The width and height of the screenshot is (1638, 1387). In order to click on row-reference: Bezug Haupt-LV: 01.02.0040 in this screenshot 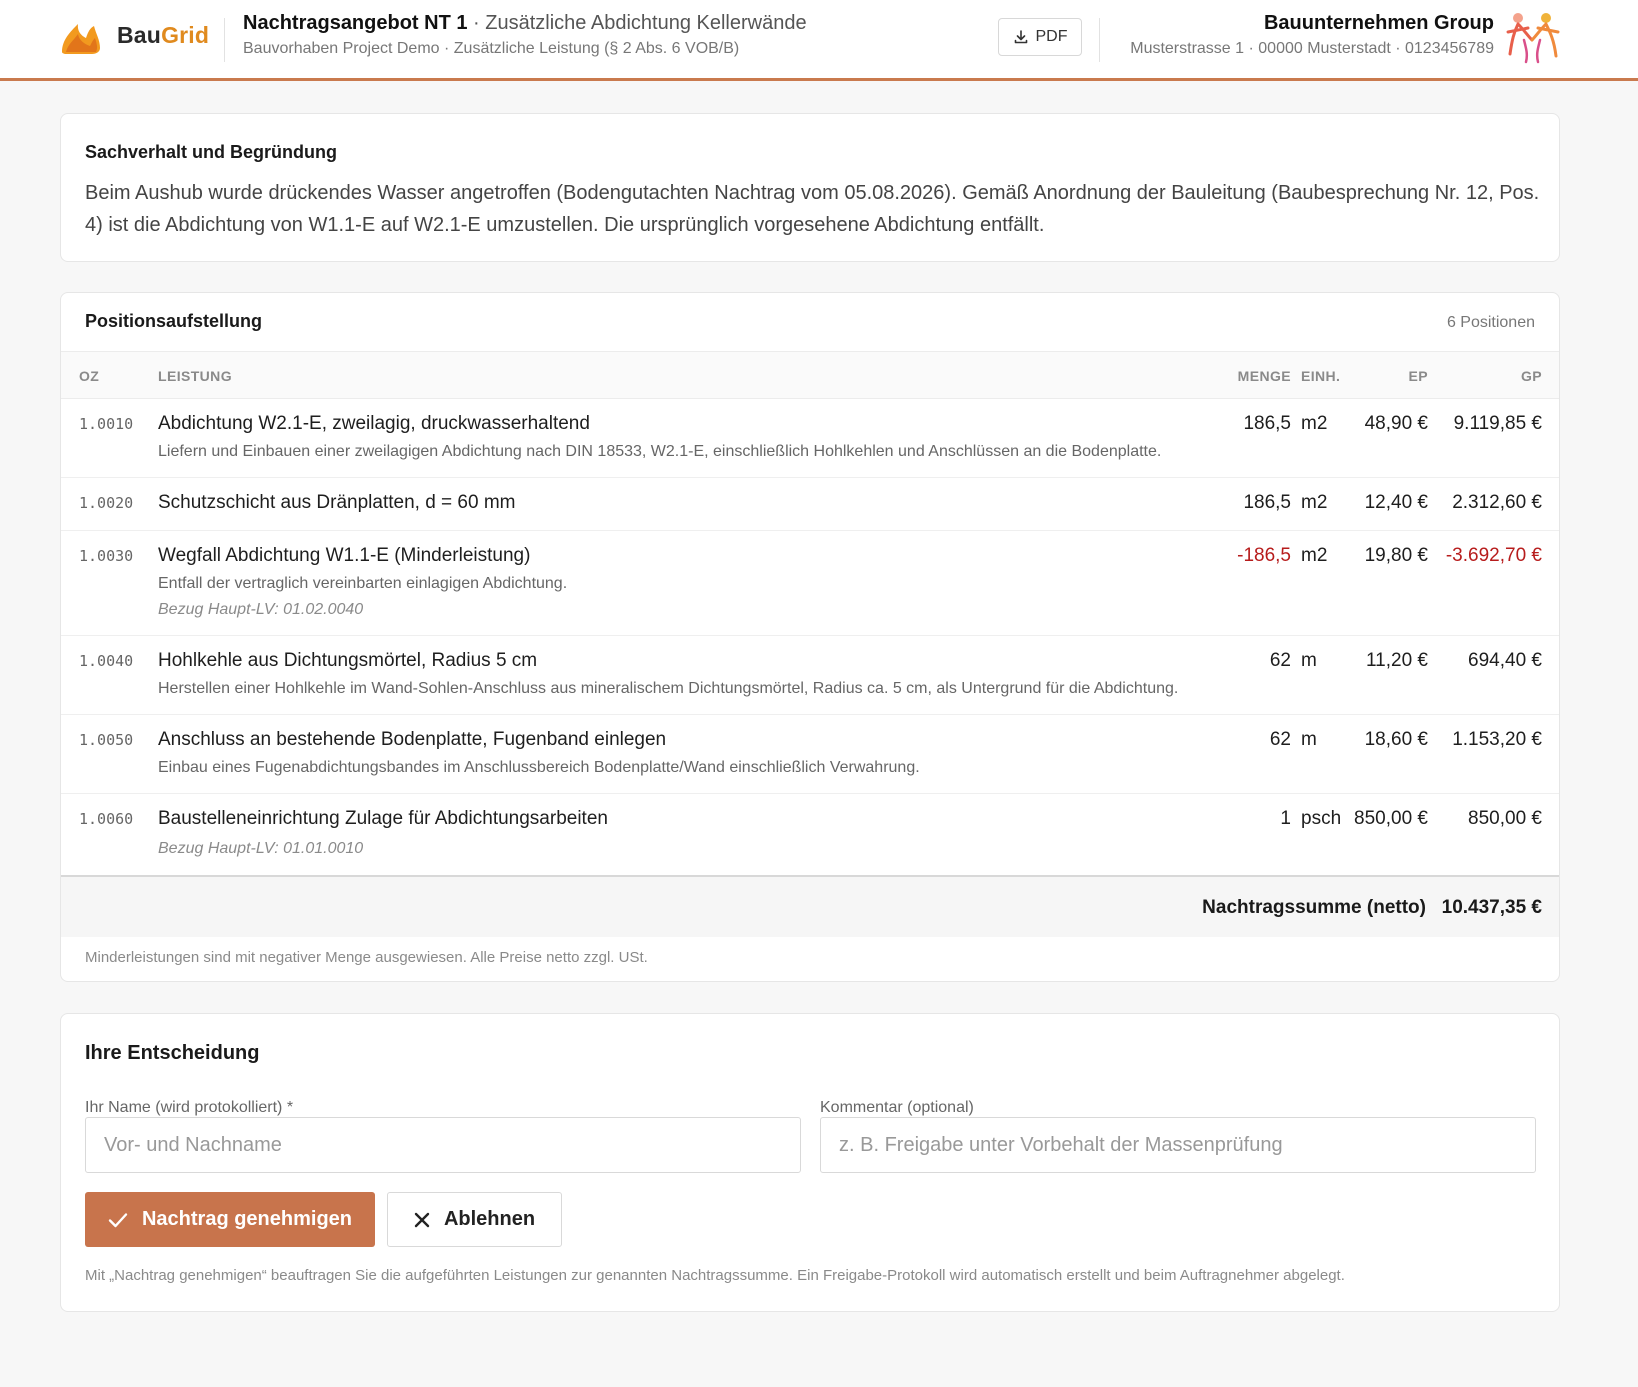, I will do `click(261, 609)`.